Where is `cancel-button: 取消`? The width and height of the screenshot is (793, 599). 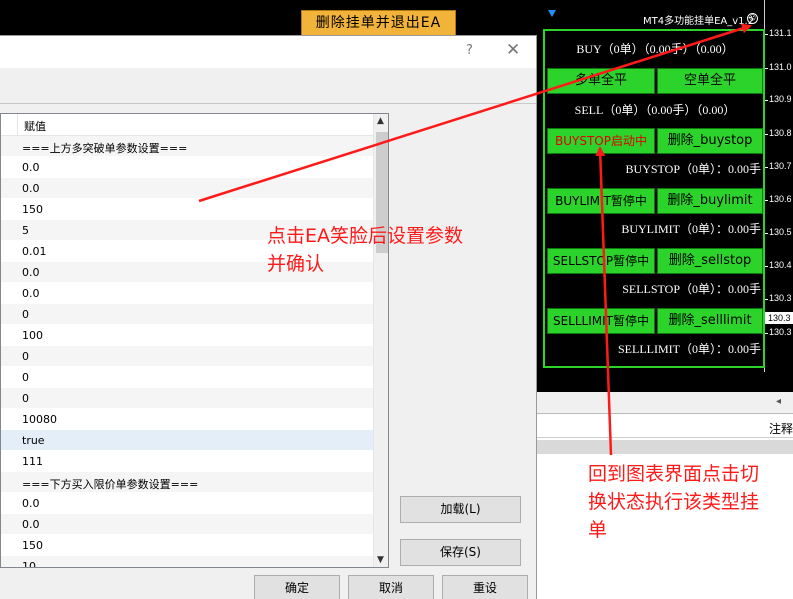
cancel-button: 取消 is located at coordinates (391, 587).